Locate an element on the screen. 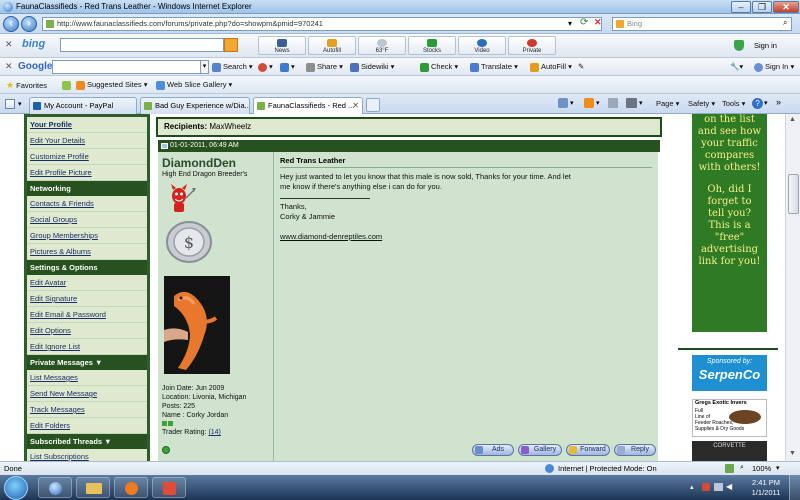 The width and height of the screenshot is (800, 500). taskbar-ie is located at coordinates (55, 487).